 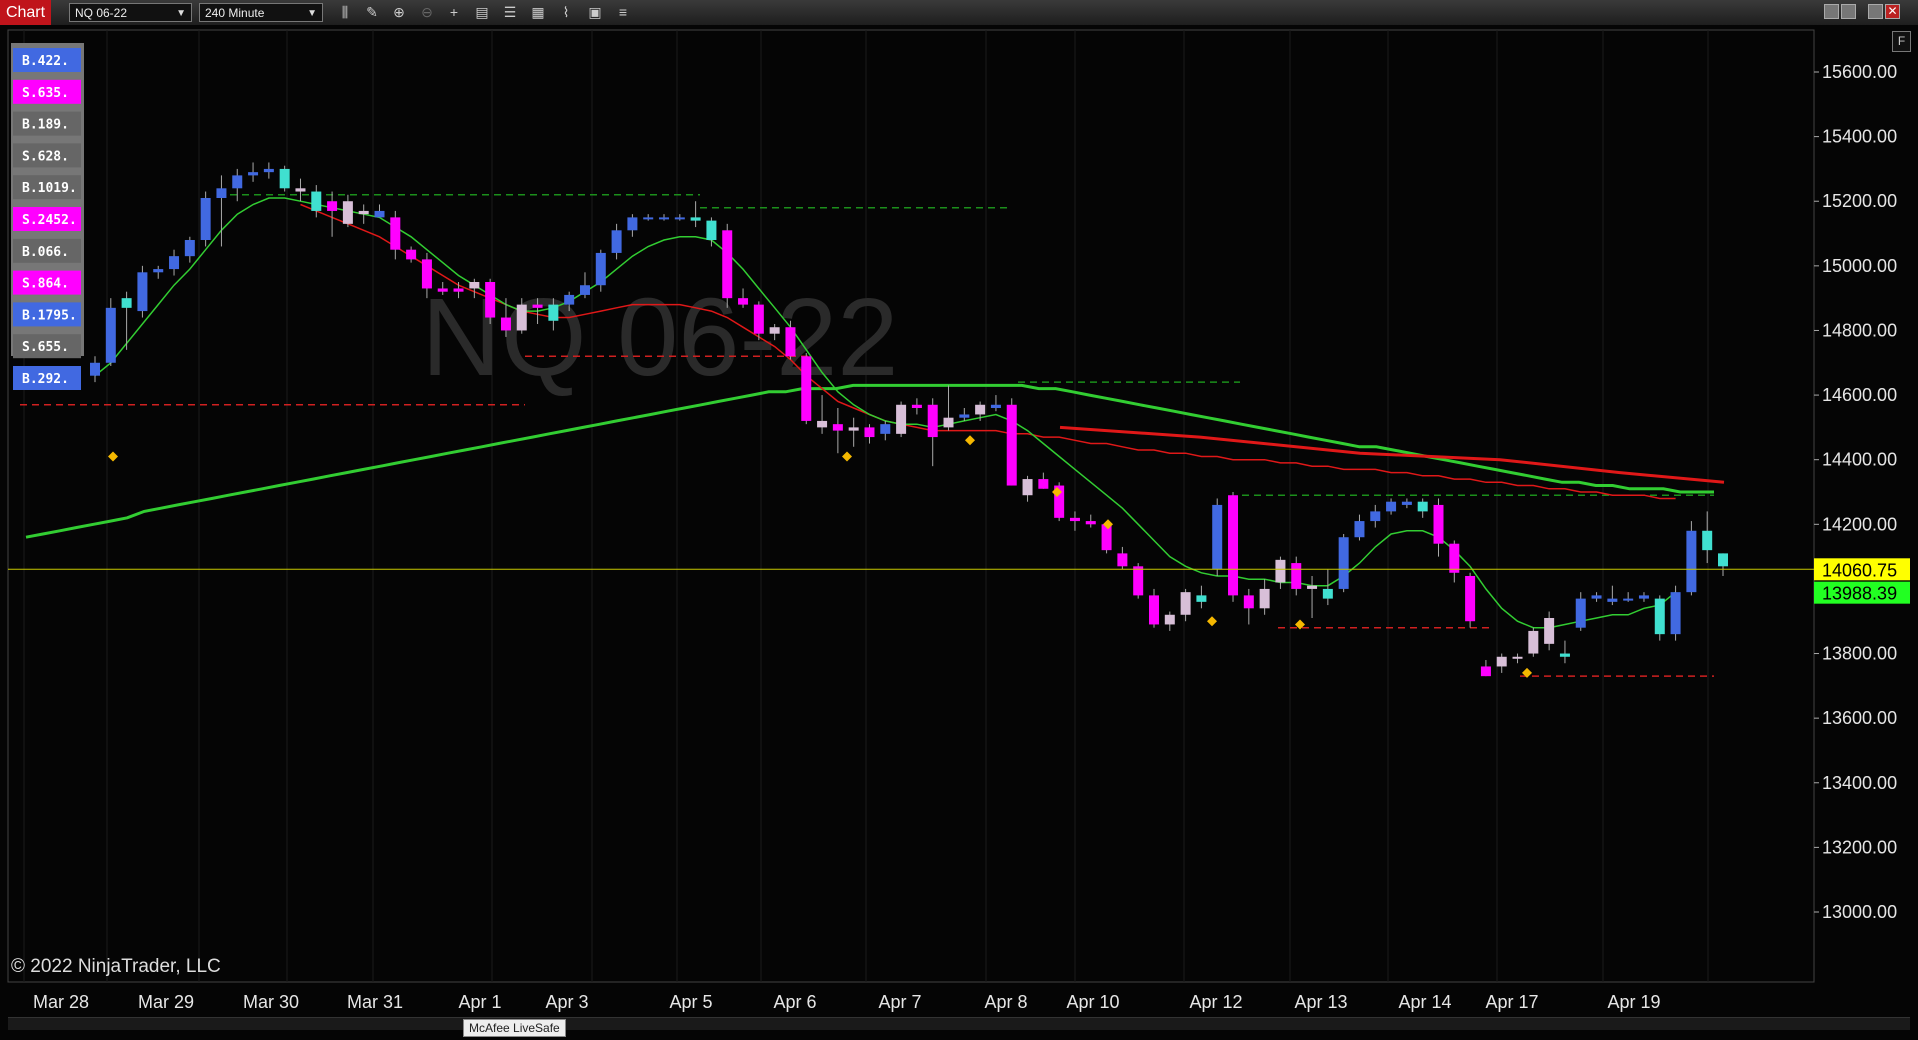 I want to click on order-flow-label: S.628., so click(x=45, y=156).